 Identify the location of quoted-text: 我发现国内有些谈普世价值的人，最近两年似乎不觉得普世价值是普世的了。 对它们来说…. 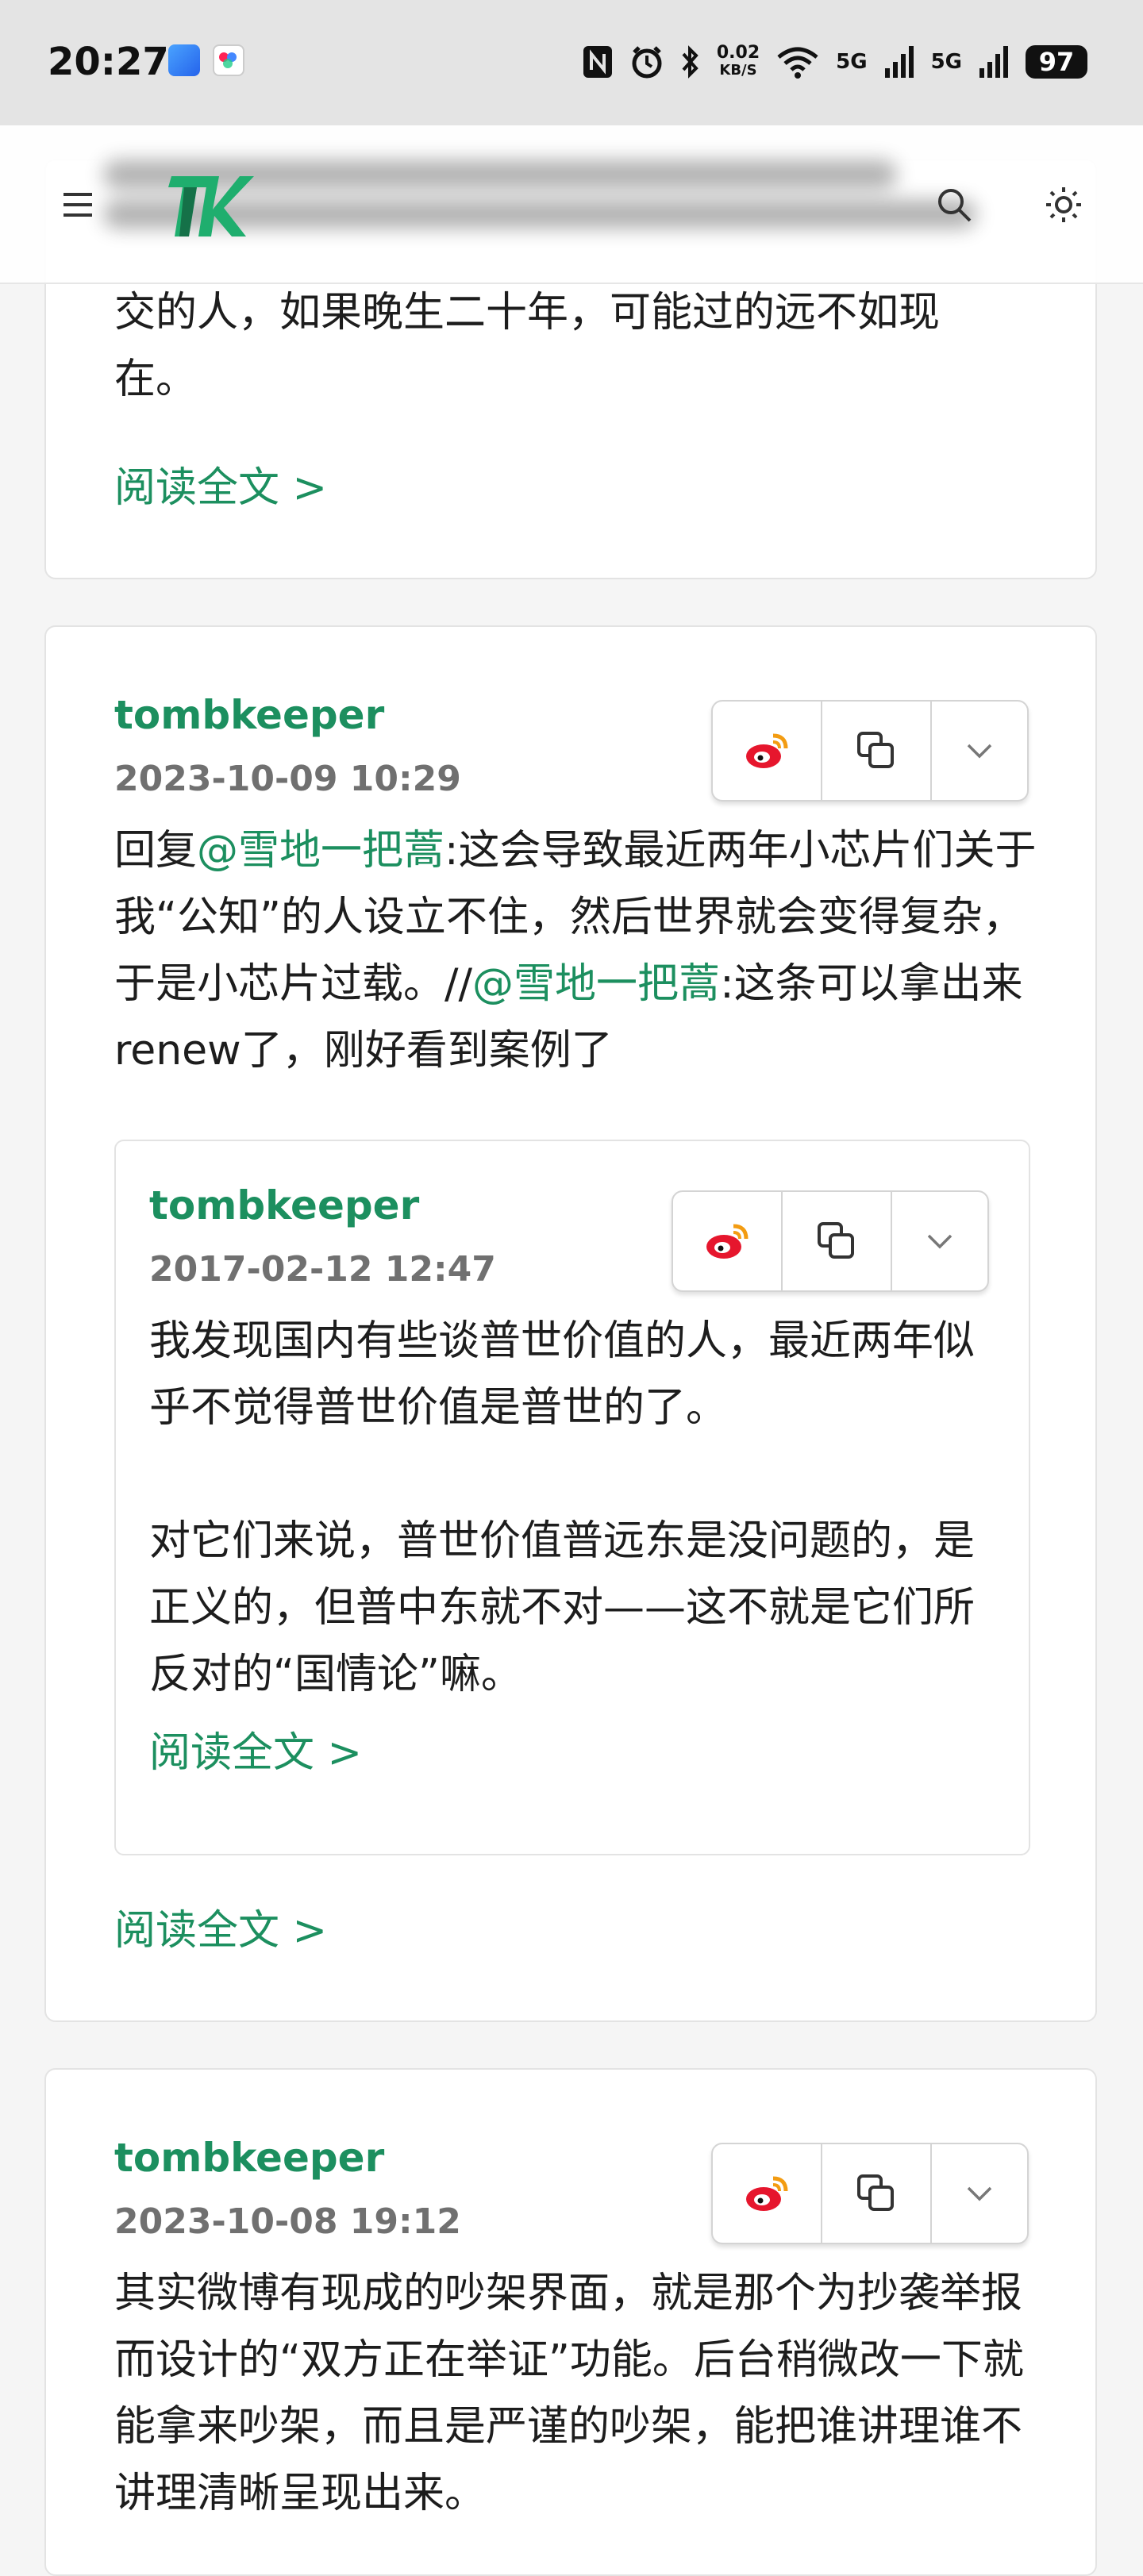
(562, 1507).